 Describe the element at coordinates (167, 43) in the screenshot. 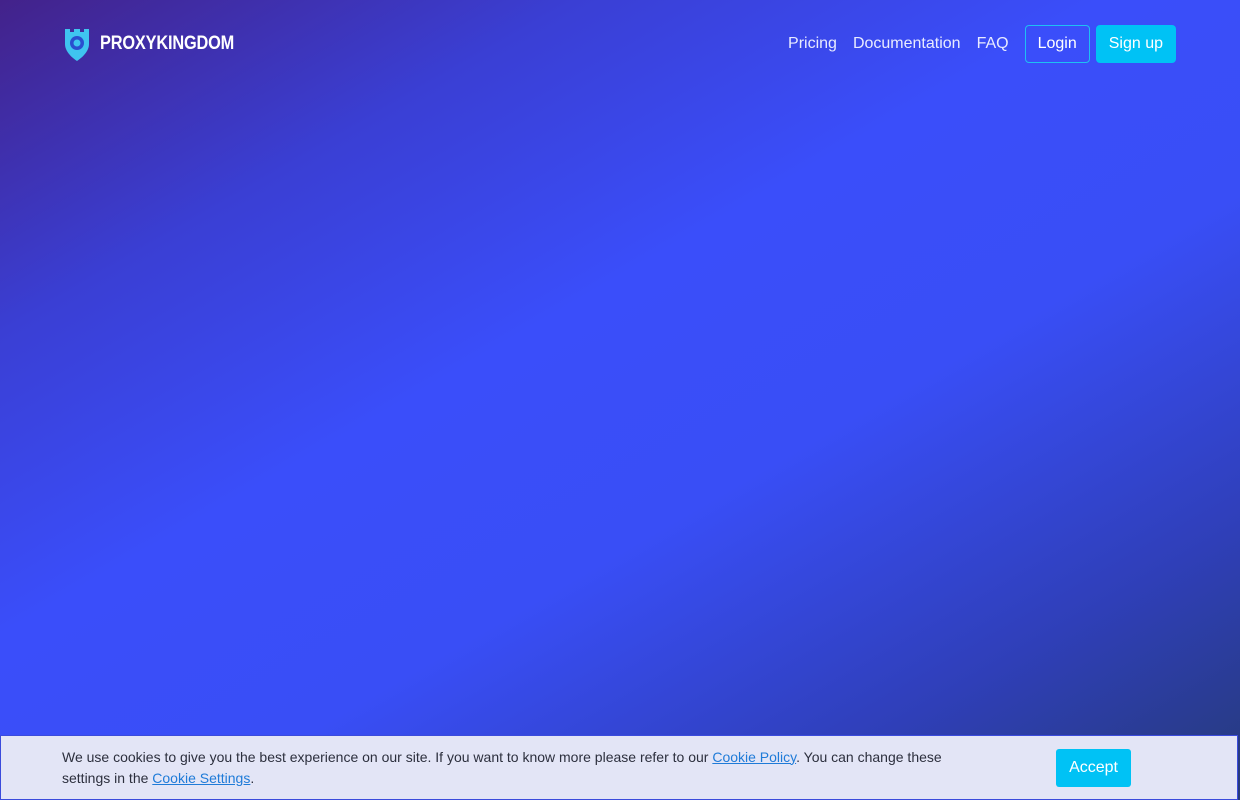

I see `brand-name: PROXYKINGDOM` at that location.